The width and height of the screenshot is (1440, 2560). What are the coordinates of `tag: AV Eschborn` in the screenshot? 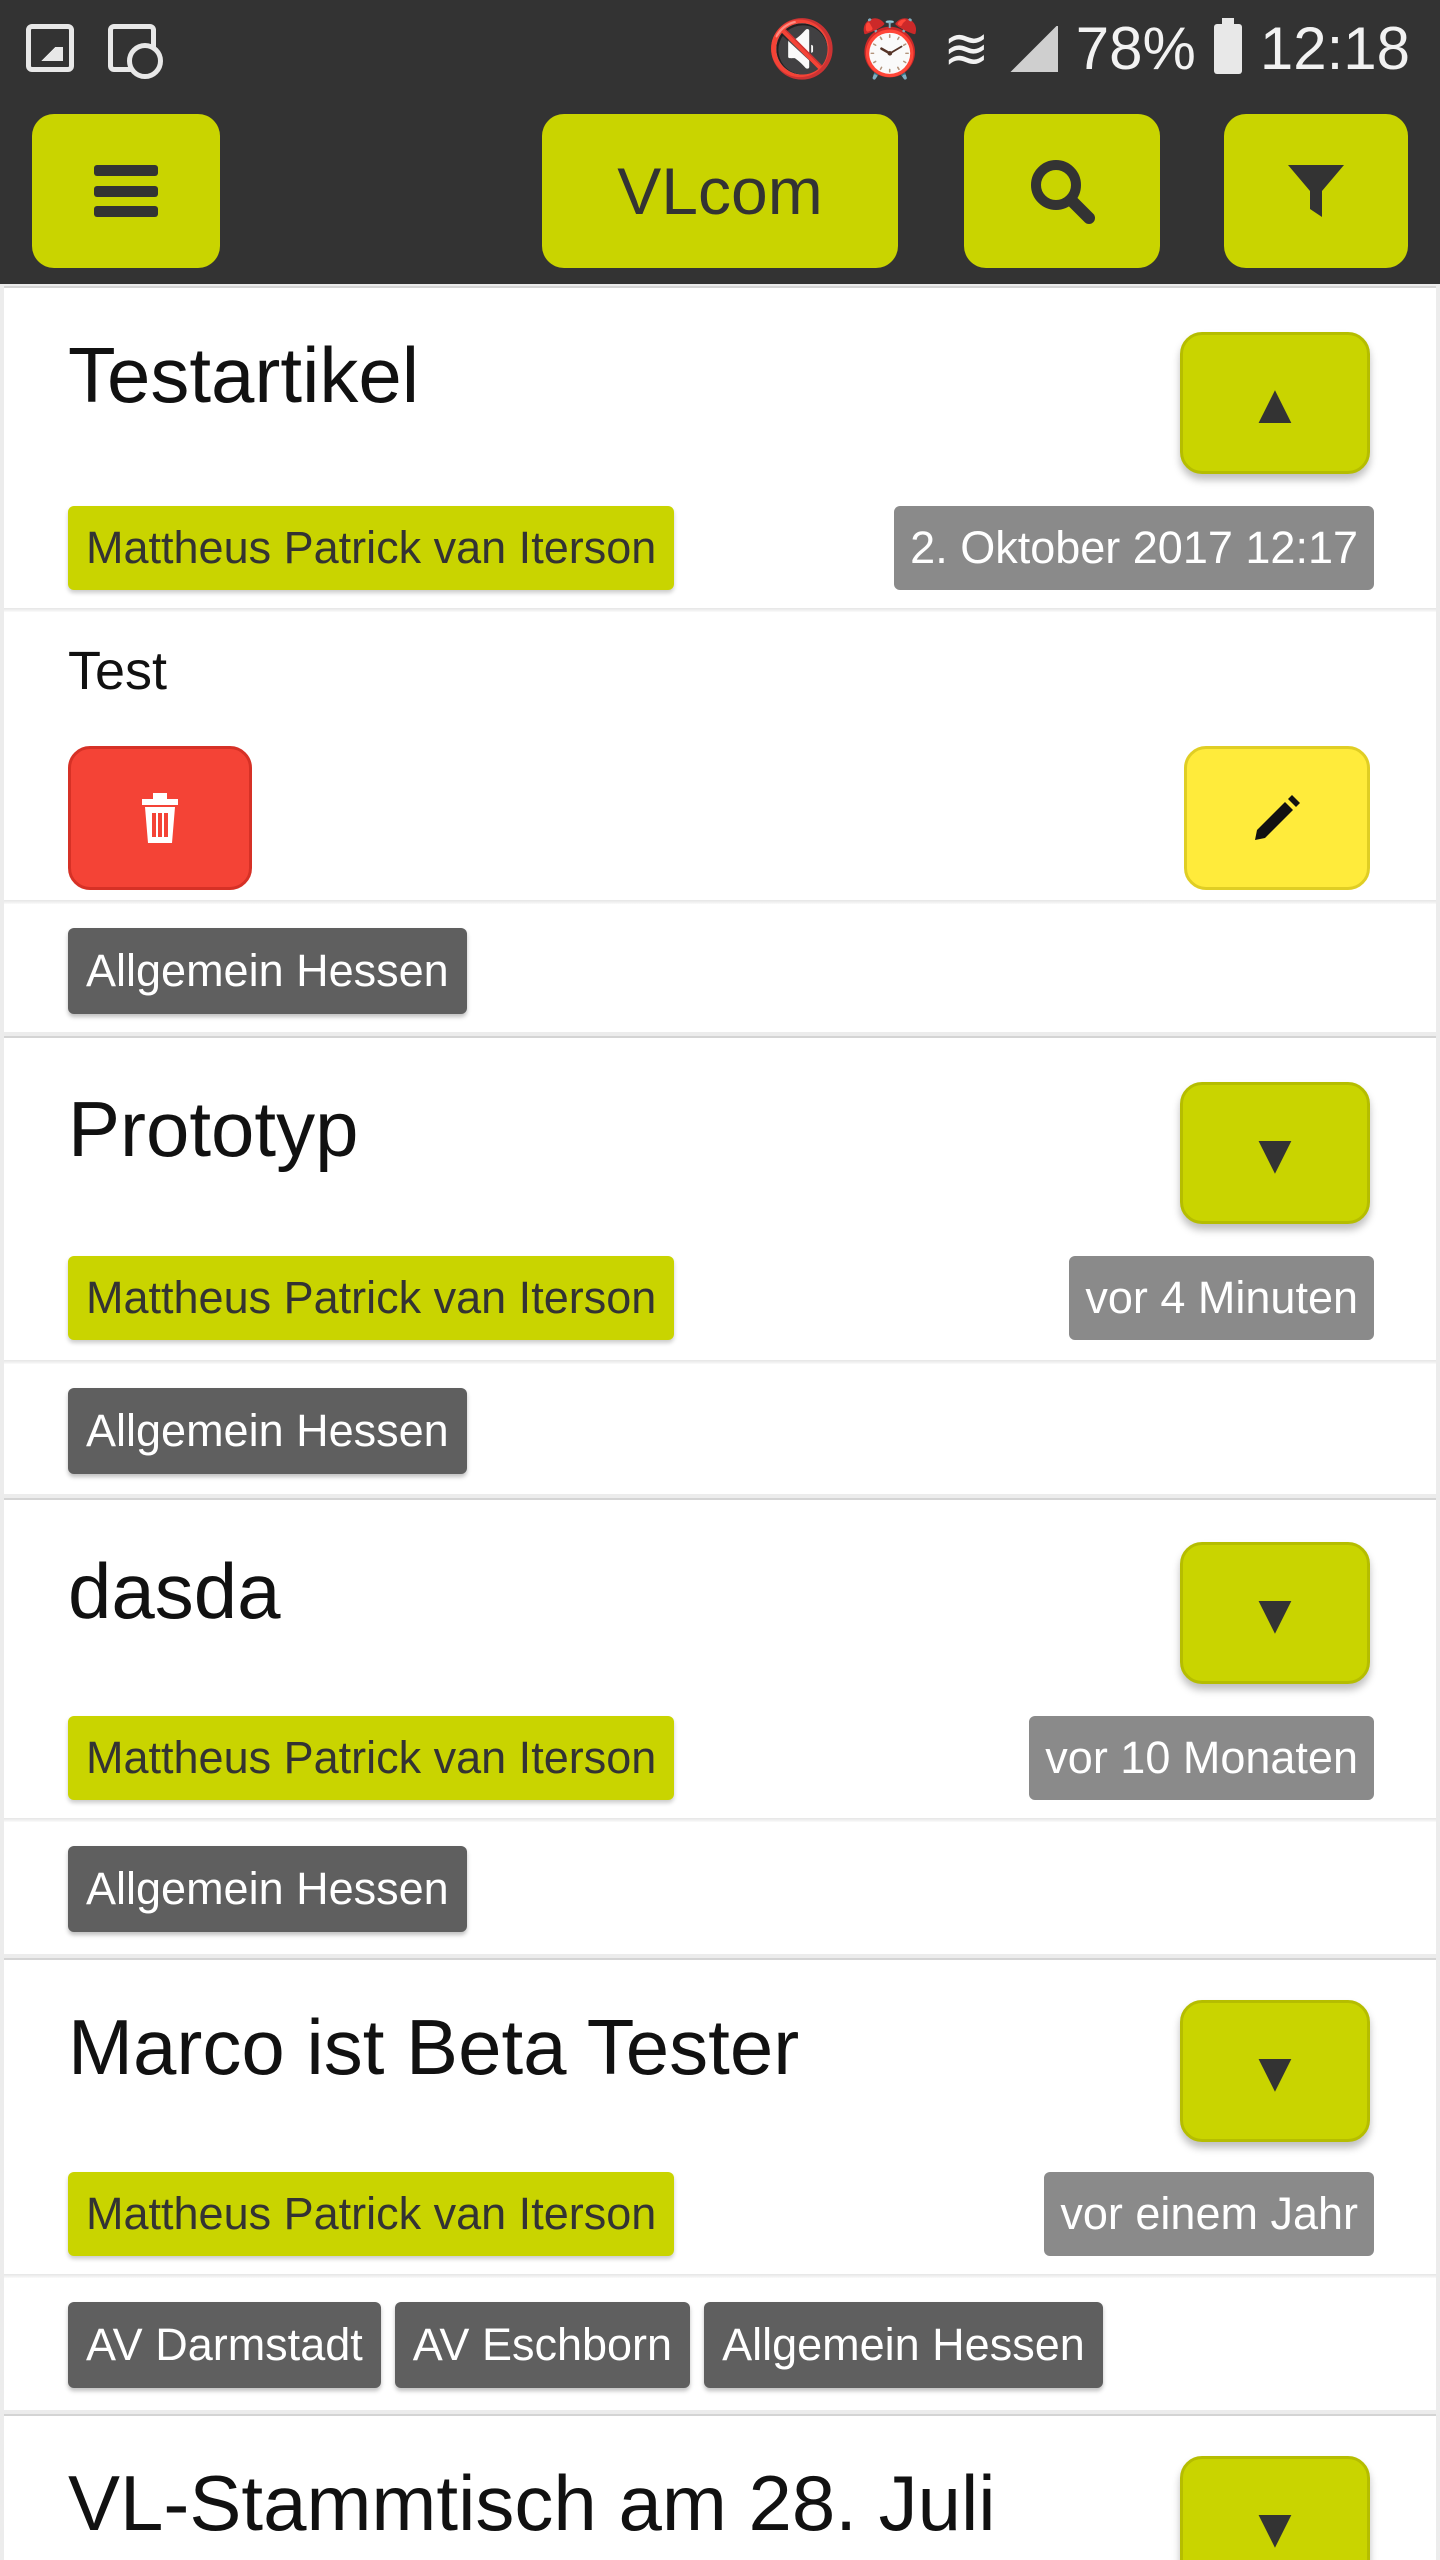 It's located at (542, 2345).